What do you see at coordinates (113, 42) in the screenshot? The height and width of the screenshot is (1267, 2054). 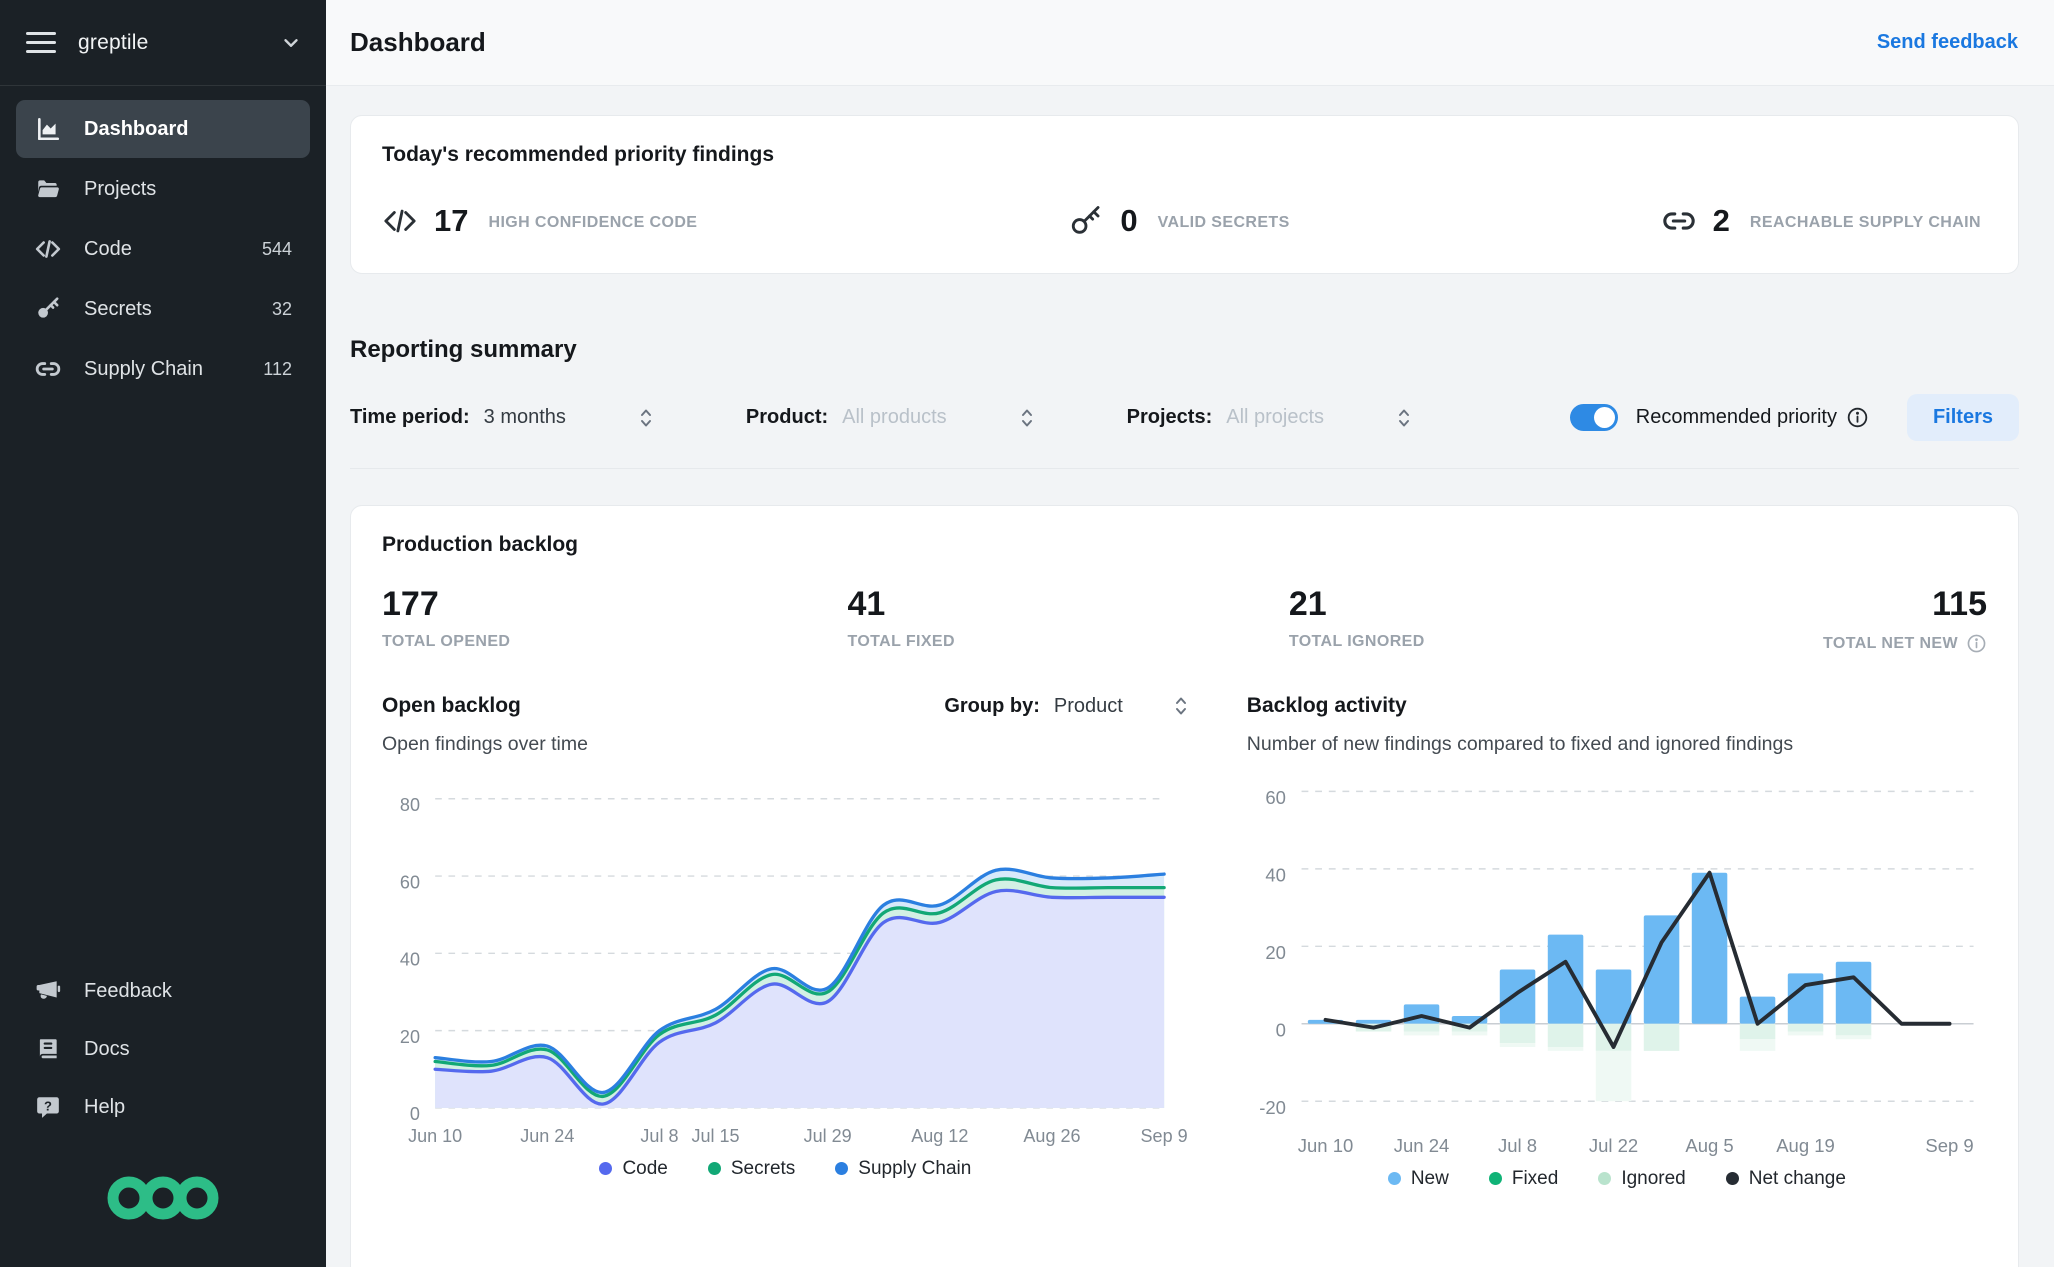 I see `org-name: greptile` at bounding box center [113, 42].